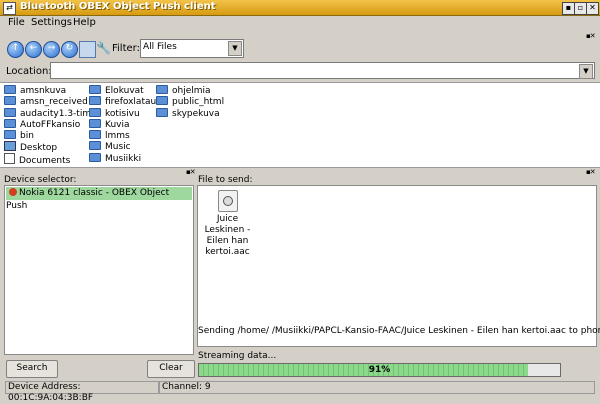 This screenshot has height=404, width=600. I want to click on folder-item: Musiikki, so click(125, 158).